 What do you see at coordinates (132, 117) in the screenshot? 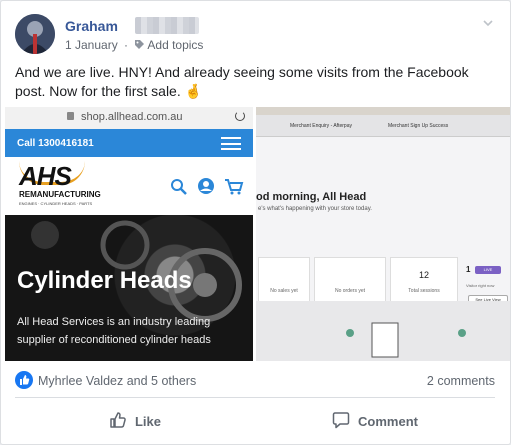
I see `address-text: shop.allhead.com.au` at bounding box center [132, 117].